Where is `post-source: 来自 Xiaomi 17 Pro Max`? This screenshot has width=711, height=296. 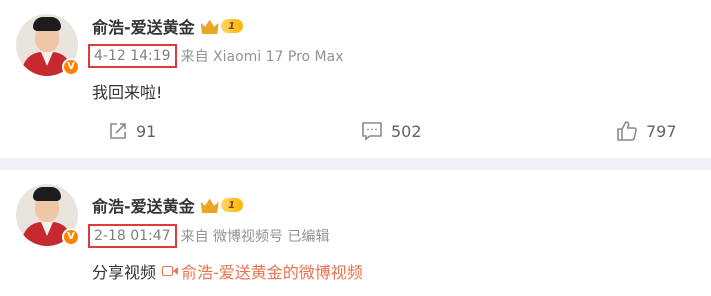 post-source: 来自 Xiaomi 17 Pro Max is located at coordinates (262, 57).